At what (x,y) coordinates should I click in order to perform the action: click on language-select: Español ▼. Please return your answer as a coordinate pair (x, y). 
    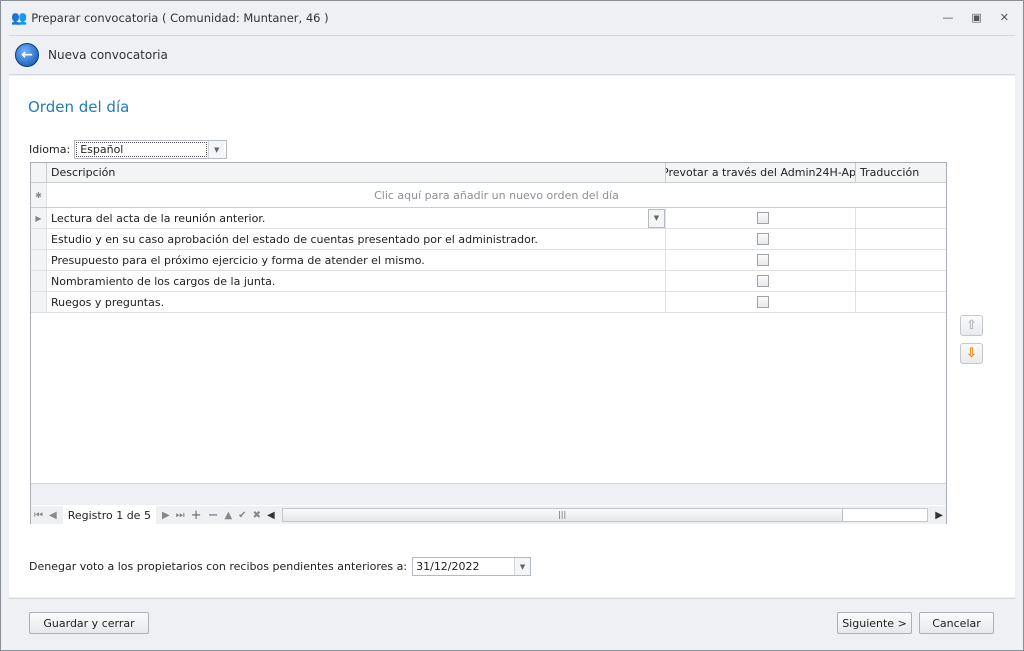
    Looking at the image, I should click on (151, 149).